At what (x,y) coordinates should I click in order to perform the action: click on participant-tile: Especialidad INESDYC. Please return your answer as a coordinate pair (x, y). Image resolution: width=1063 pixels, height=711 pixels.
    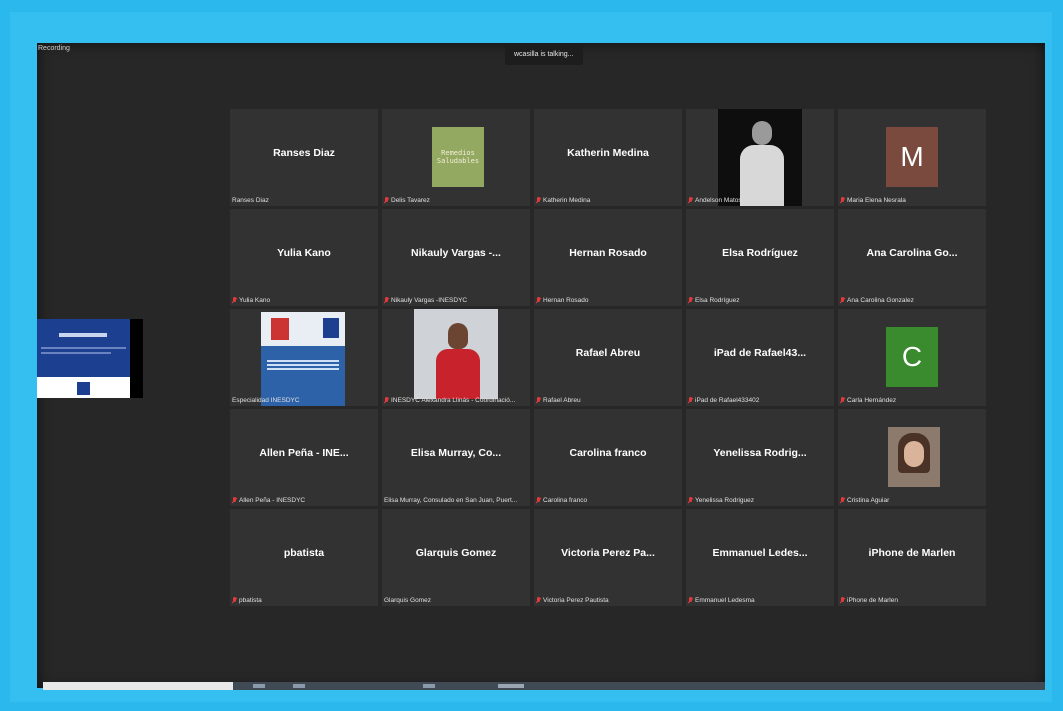
    Looking at the image, I should click on (304, 357).